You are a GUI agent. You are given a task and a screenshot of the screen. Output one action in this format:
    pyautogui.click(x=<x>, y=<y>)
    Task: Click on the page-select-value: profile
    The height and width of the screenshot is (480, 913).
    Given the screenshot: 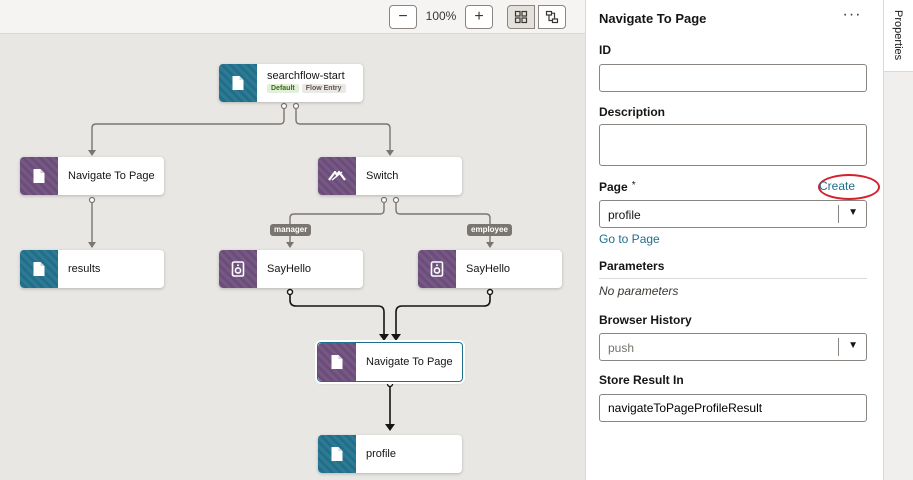 What is the action you would take?
    pyautogui.click(x=624, y=215)
    